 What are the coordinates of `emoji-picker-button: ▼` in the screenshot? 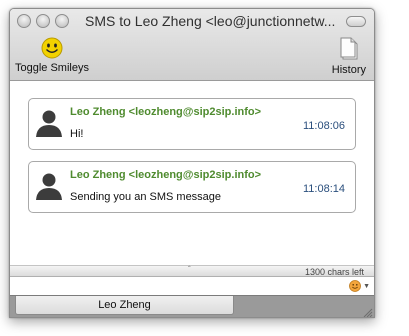 It's located at (359, 286).